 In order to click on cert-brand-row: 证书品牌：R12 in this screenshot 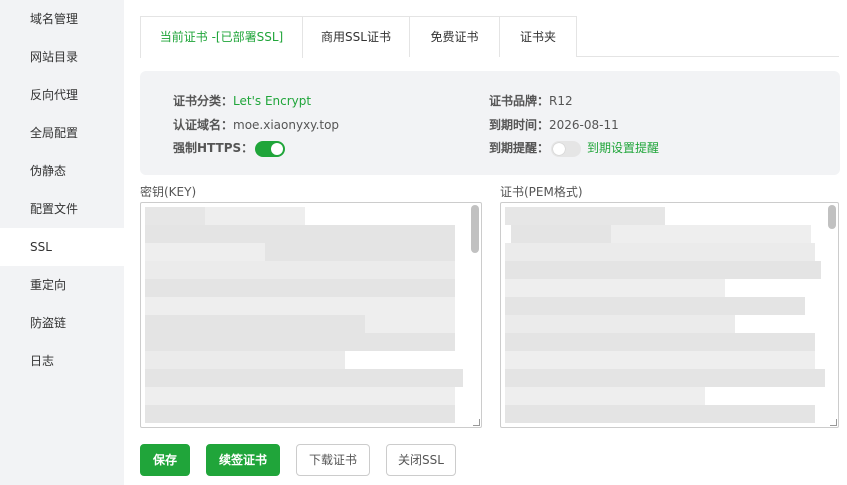, I will do `click(531, 100)`.